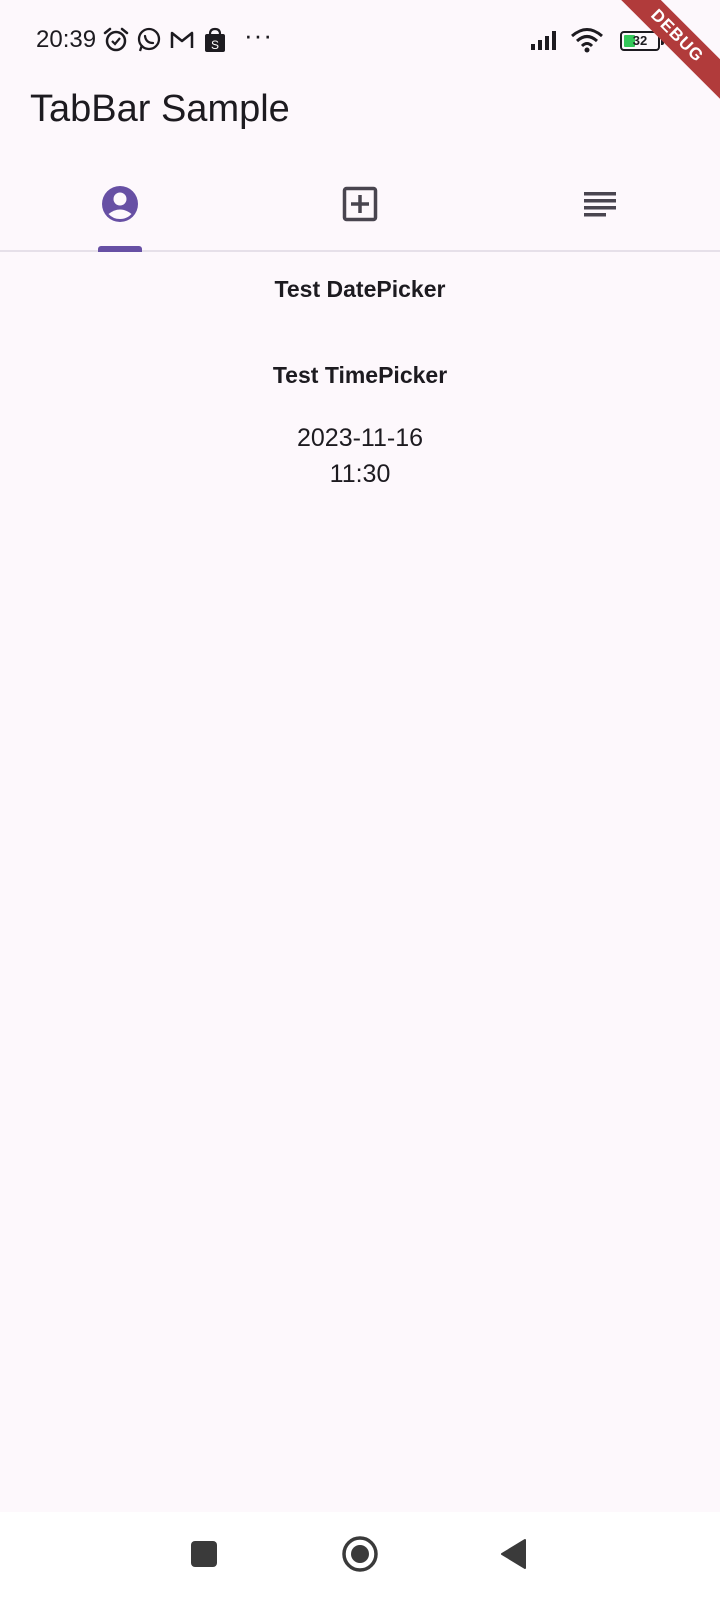 Image resolution: width=720 pixels, height=1600 pixels. Describe the element at coordinates (215, 45) in the screenshot. I see `svg-text: S` at that location.